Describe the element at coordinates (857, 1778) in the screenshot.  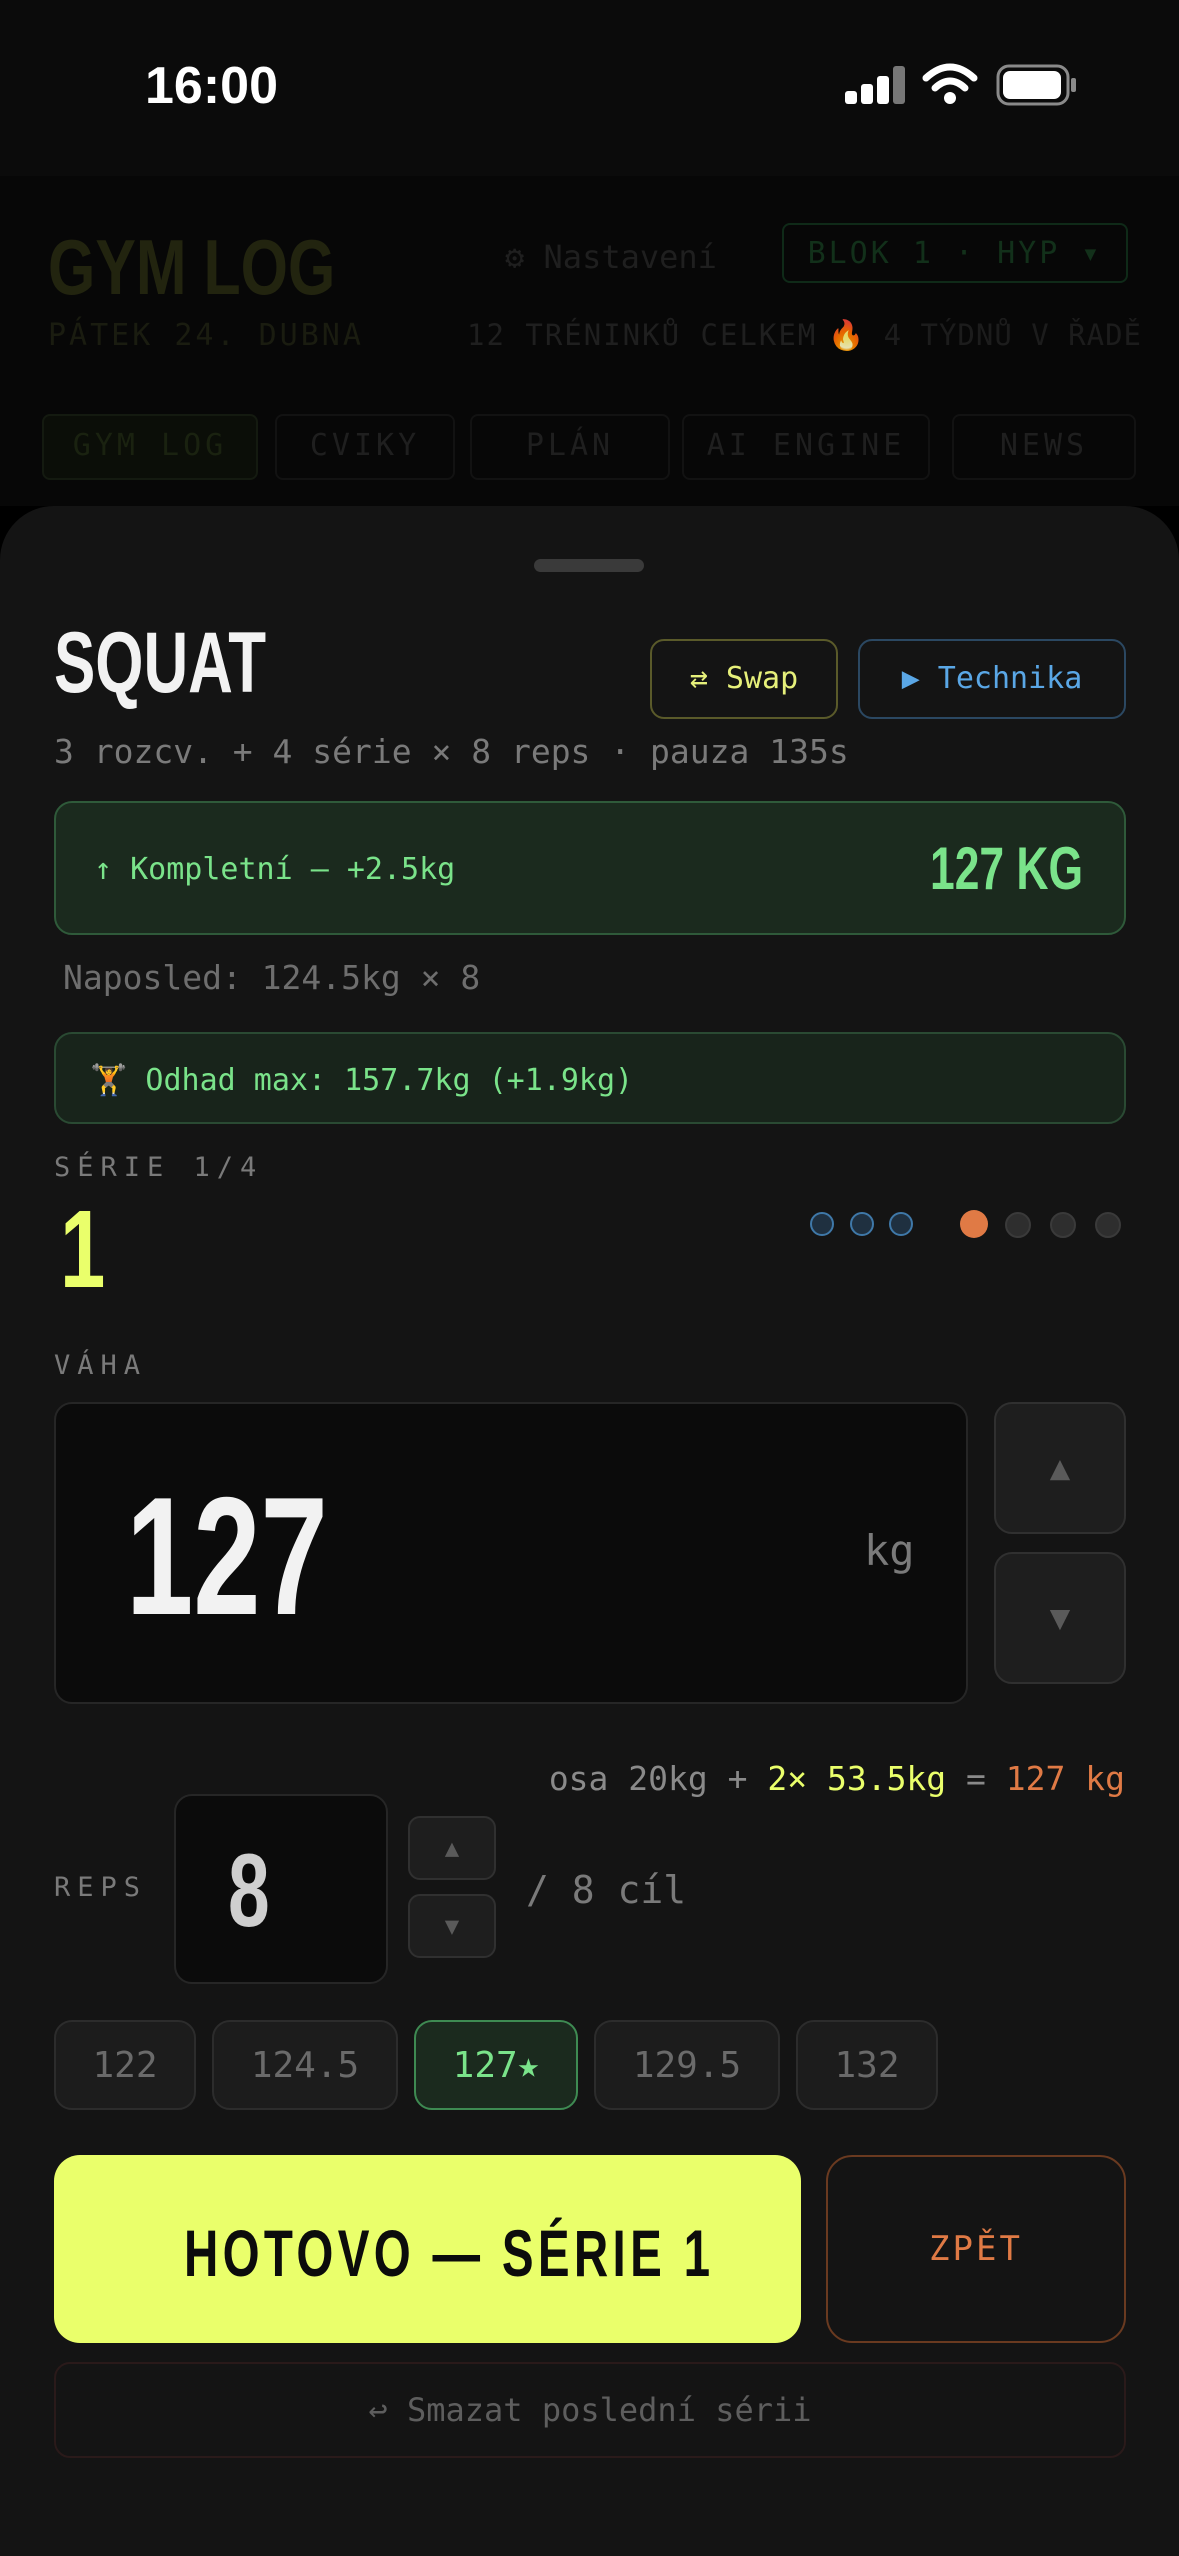
I see `plates: 2× 53.5kg` at that location.